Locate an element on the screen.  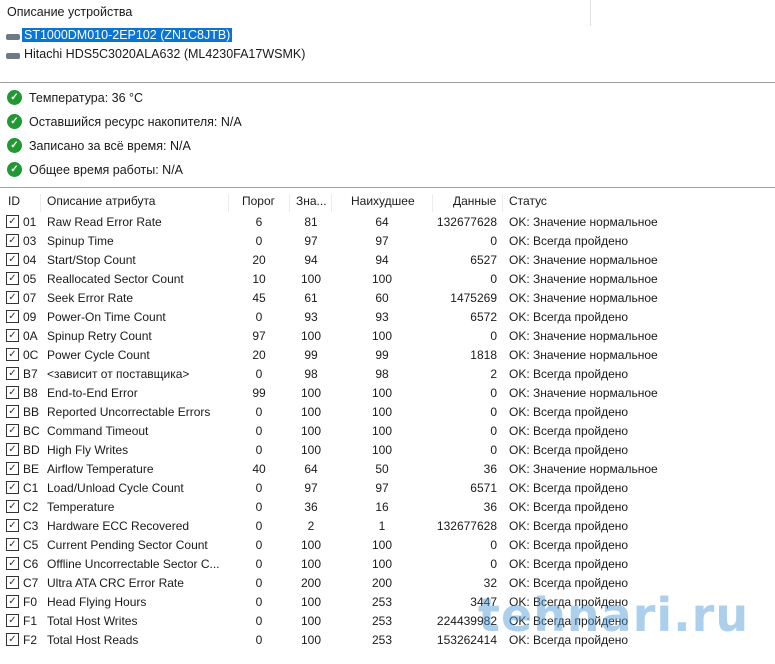
device-item: ST1000DM010-2EP102 (ZN1C8JTB) is located at coordinates (119, 34).